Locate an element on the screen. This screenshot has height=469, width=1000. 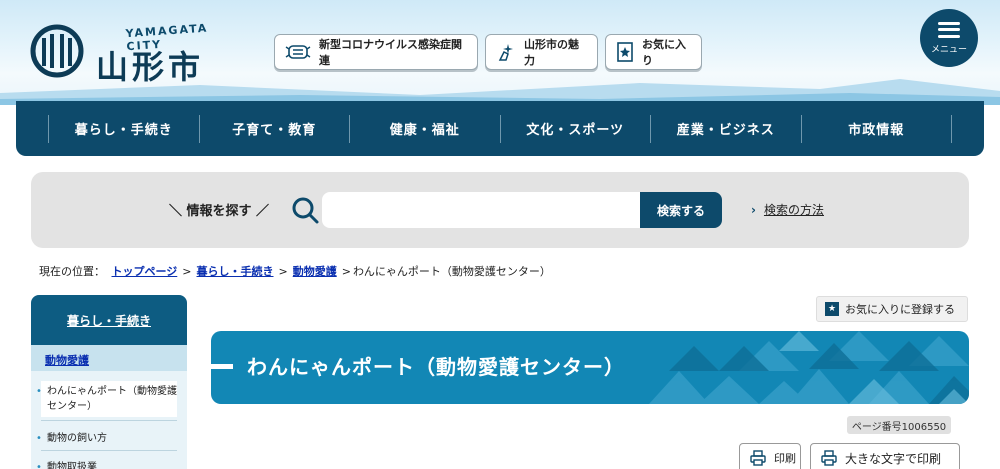
print-large-button: 大きな文字で印刷 is located at coordinates (885, 456).